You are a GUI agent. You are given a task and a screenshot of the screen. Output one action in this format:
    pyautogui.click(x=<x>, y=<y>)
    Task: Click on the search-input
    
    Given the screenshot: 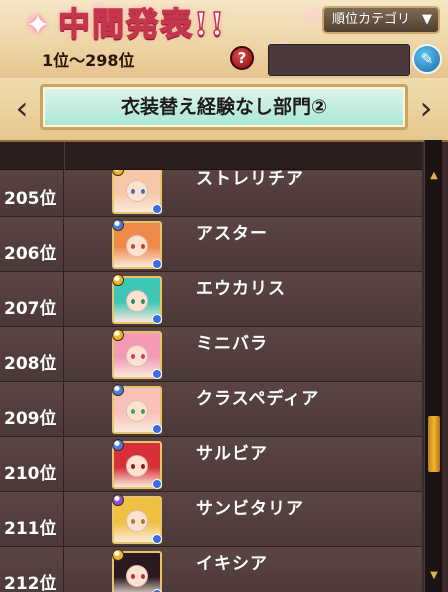 What is the action you would take?
    pyautogui.click(x=339, y=60)
    